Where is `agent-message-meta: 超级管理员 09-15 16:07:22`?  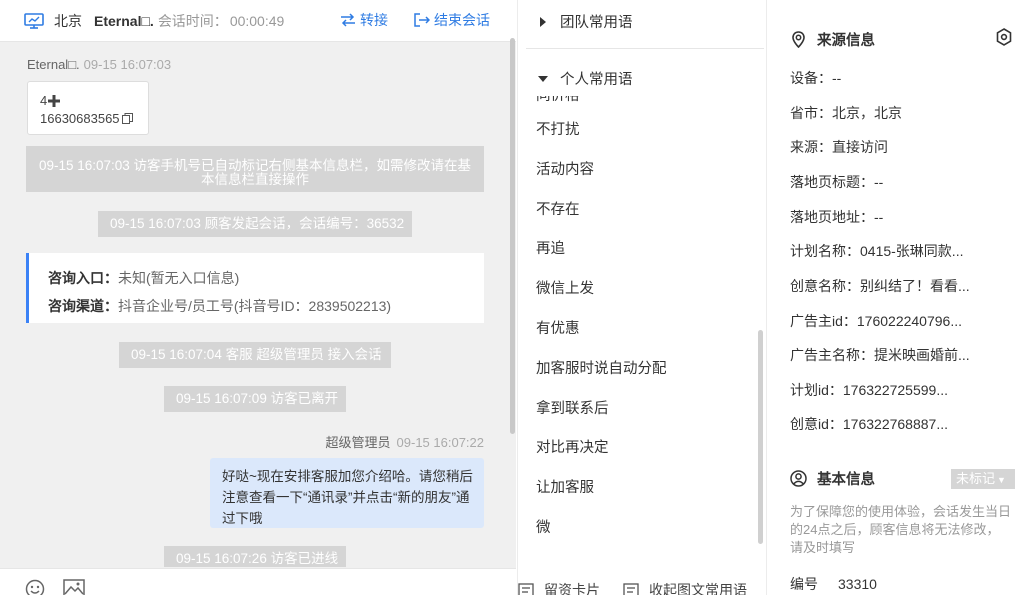
agent-message-meta: 超级管理员 09-15 16:07:22 is located at coordinates (405, 441).